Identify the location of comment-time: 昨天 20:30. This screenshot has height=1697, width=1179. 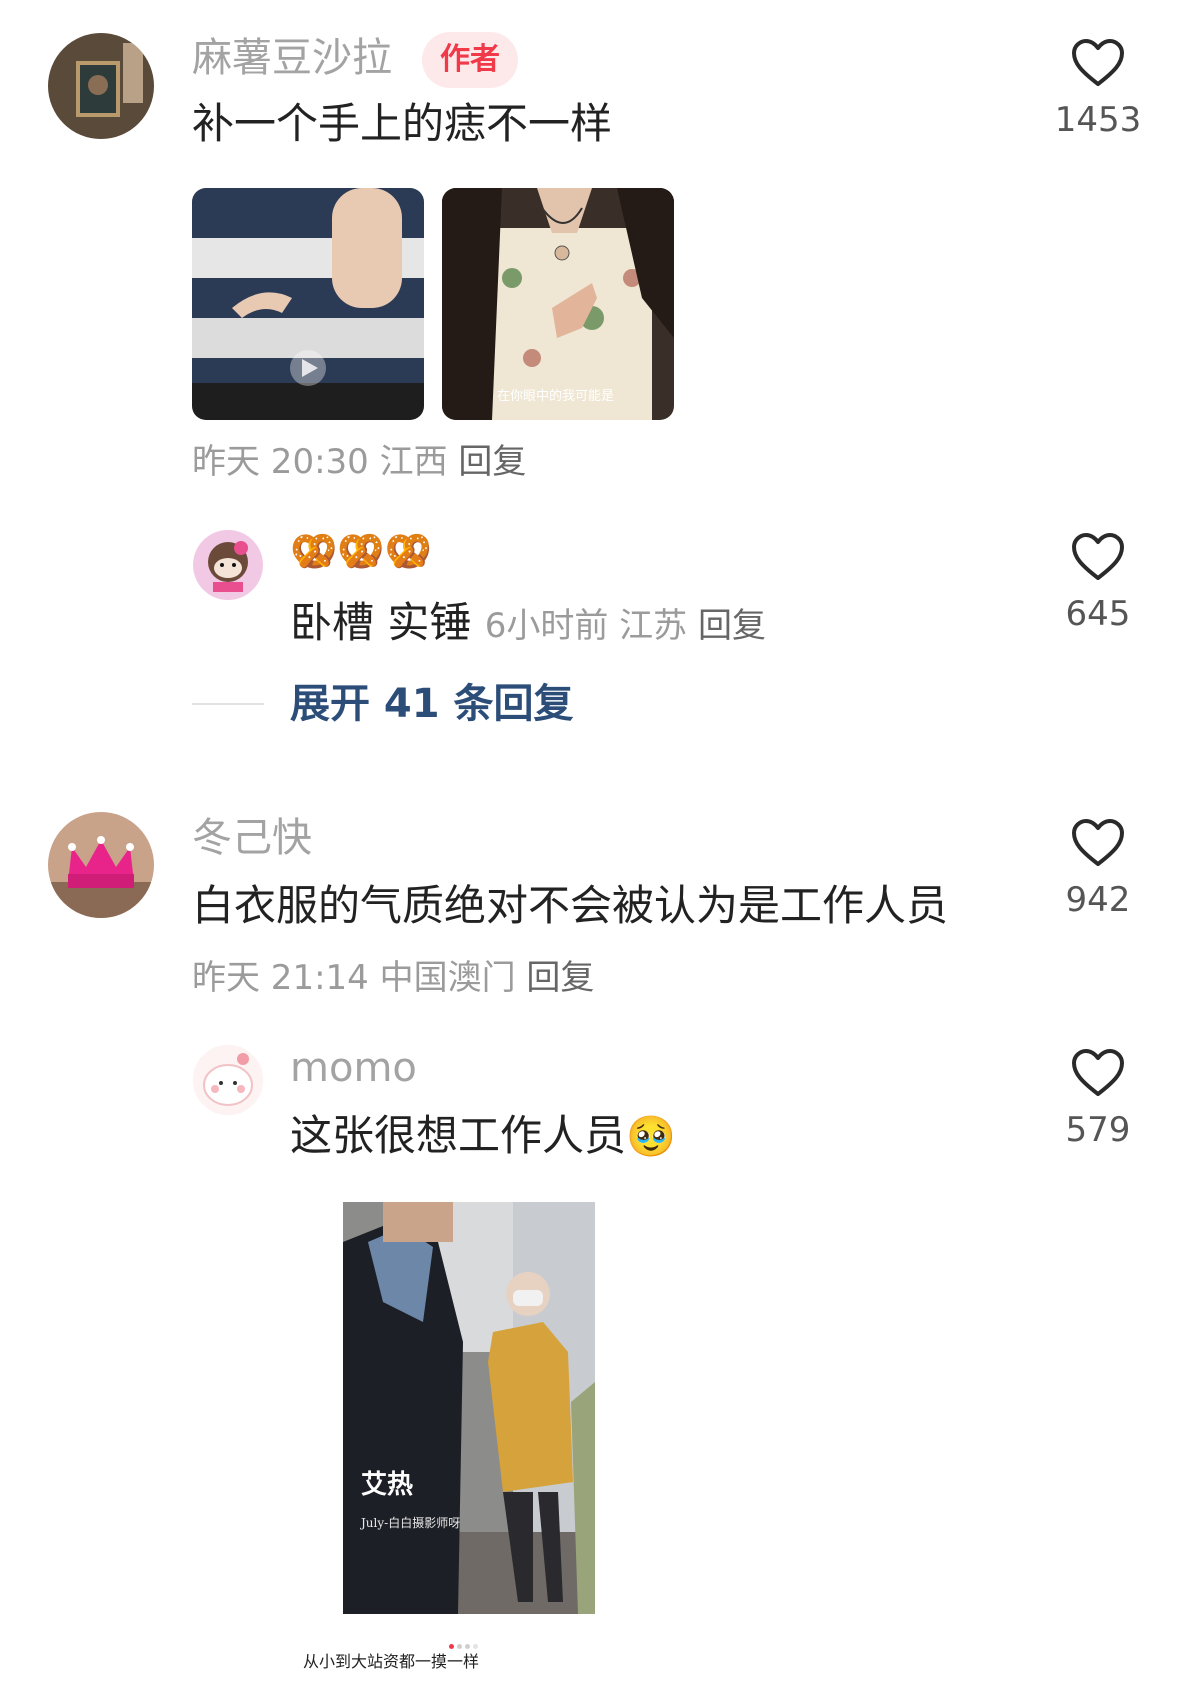
(280, 462).